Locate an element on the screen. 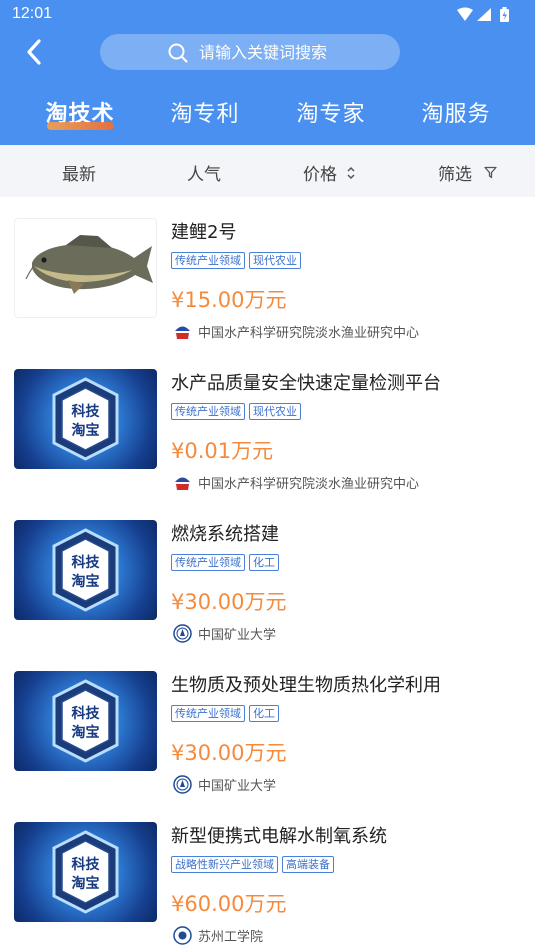  search-box is located at coordinates (250, 52).